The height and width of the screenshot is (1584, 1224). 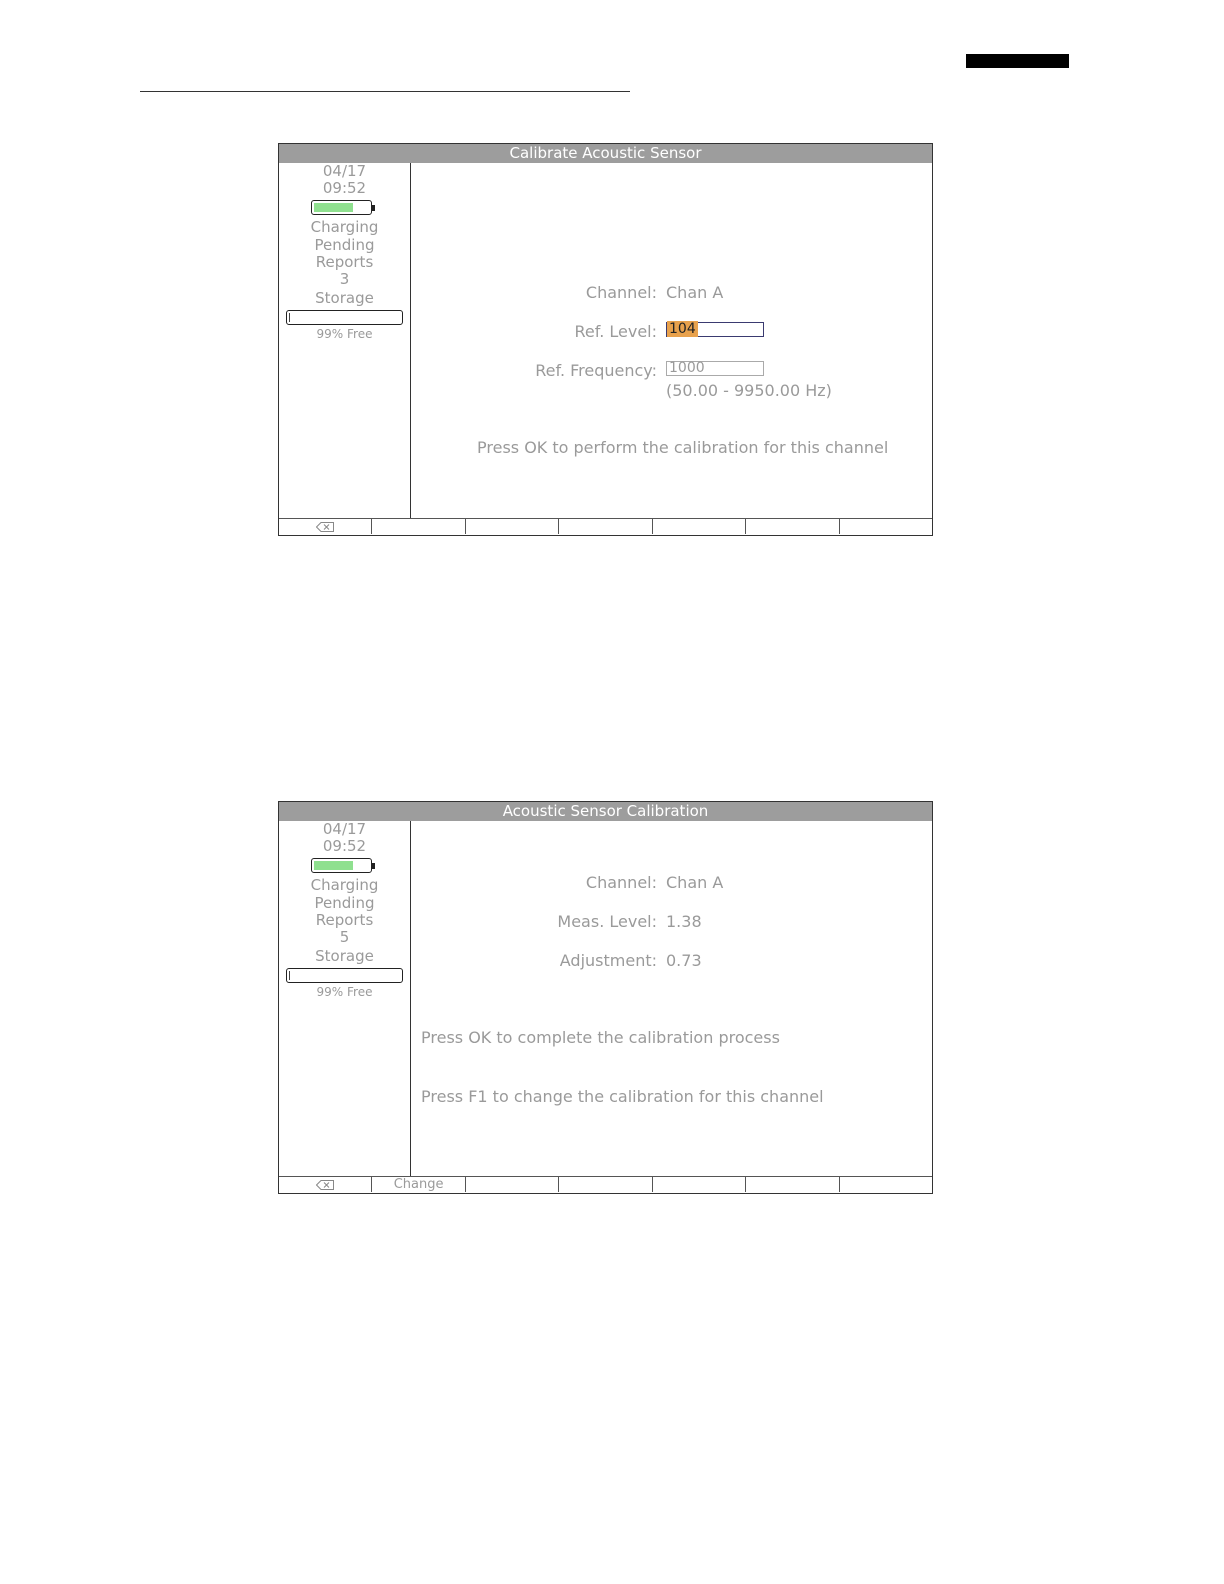 What do you see at coordinates (419, 1184) in the screenshot?
I see `change-button: Change` at bounding box center [419, 1184].